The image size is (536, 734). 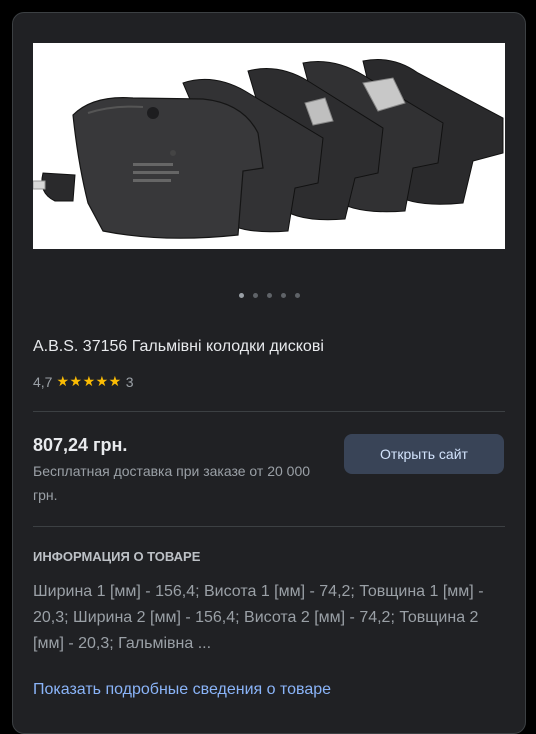 What do you see at coordinates (424, 454) in the screenshot?
I see `open-site-button: Открыть сайт` at bounding box center [424, 454].